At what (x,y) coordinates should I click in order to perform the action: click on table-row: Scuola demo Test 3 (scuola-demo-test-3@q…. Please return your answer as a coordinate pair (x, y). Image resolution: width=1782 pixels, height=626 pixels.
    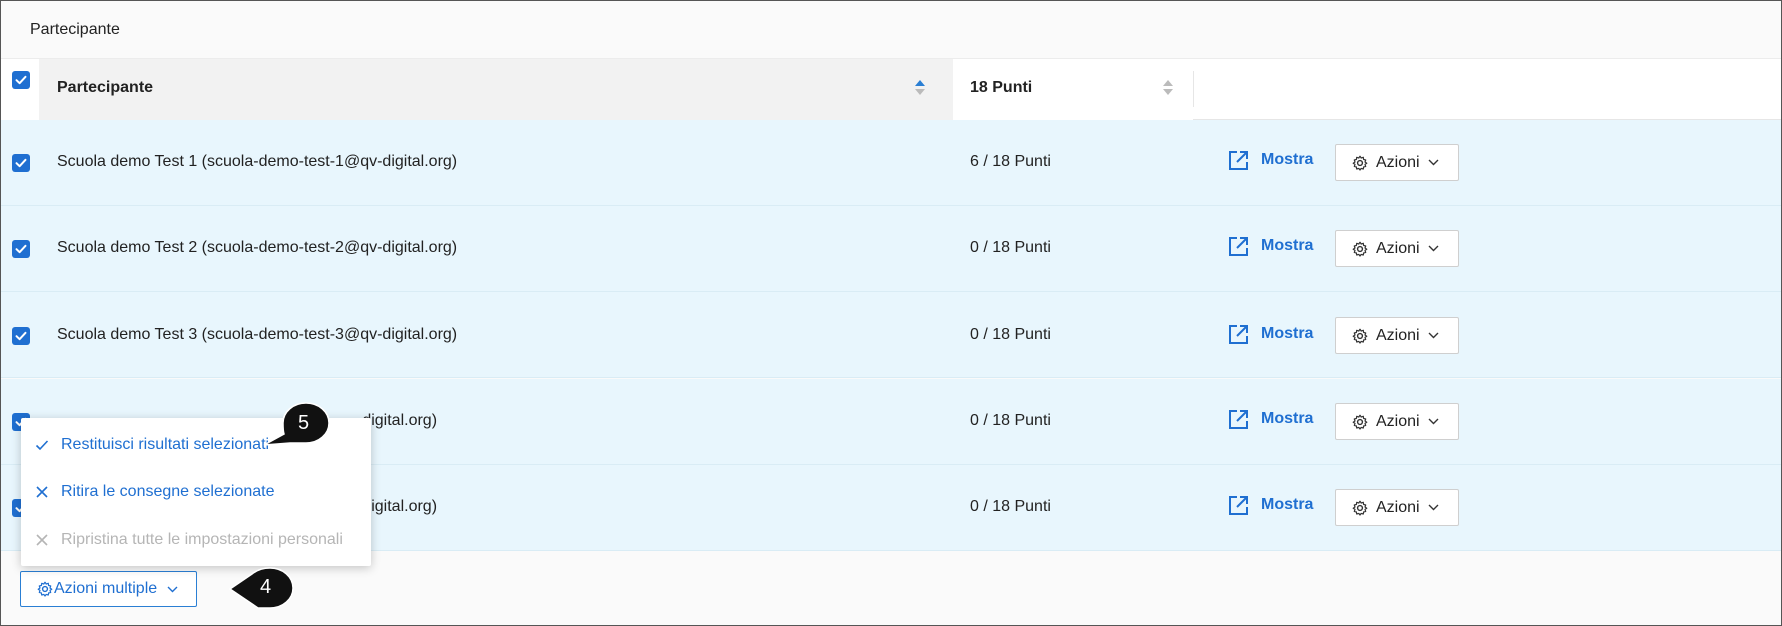
    Looking at the image, I should click on (891, 335).